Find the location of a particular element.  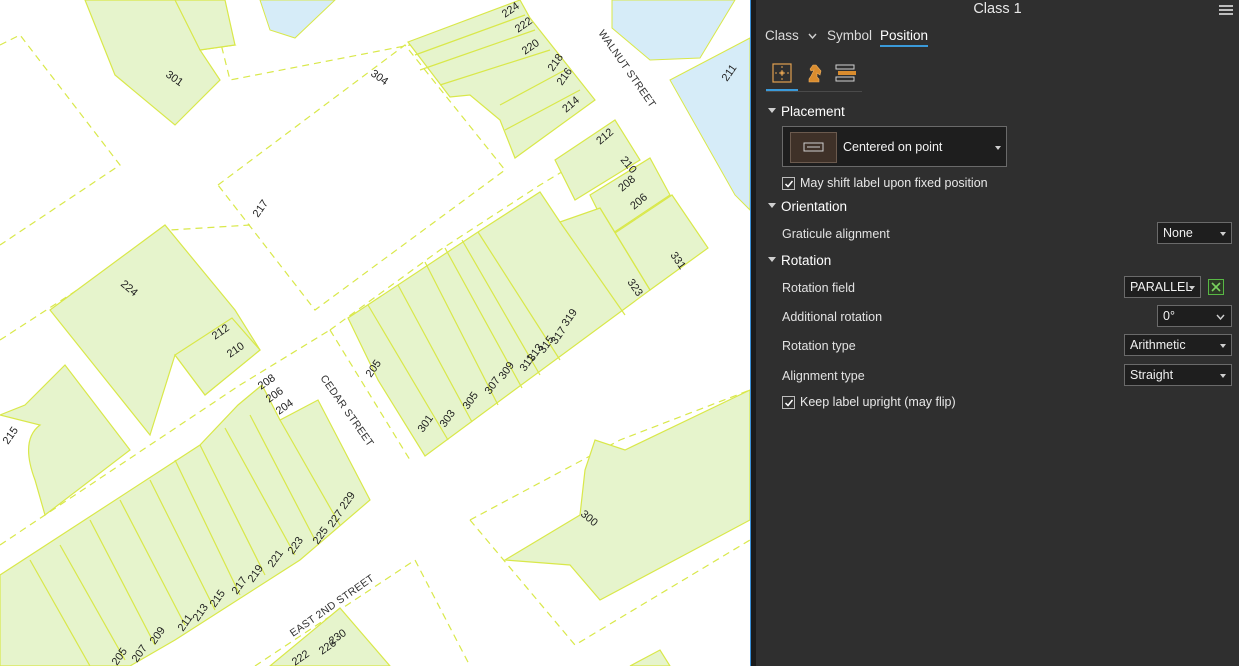

rotation-type-label: Rotation type is located at coordinates (819, 346).